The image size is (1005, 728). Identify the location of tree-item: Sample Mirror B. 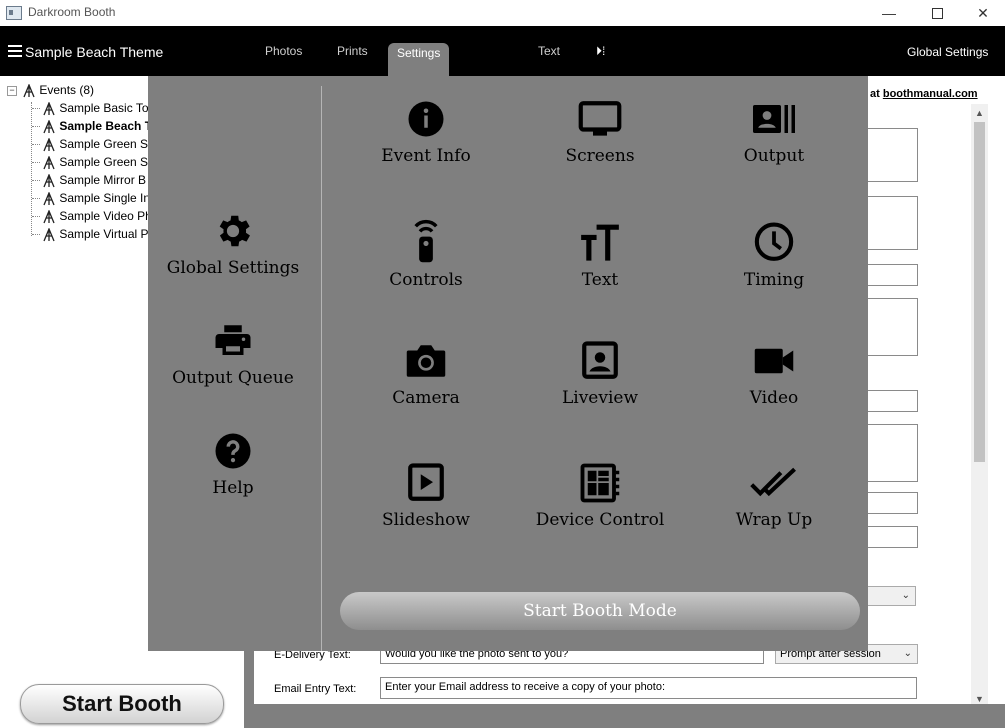
(89, 180).